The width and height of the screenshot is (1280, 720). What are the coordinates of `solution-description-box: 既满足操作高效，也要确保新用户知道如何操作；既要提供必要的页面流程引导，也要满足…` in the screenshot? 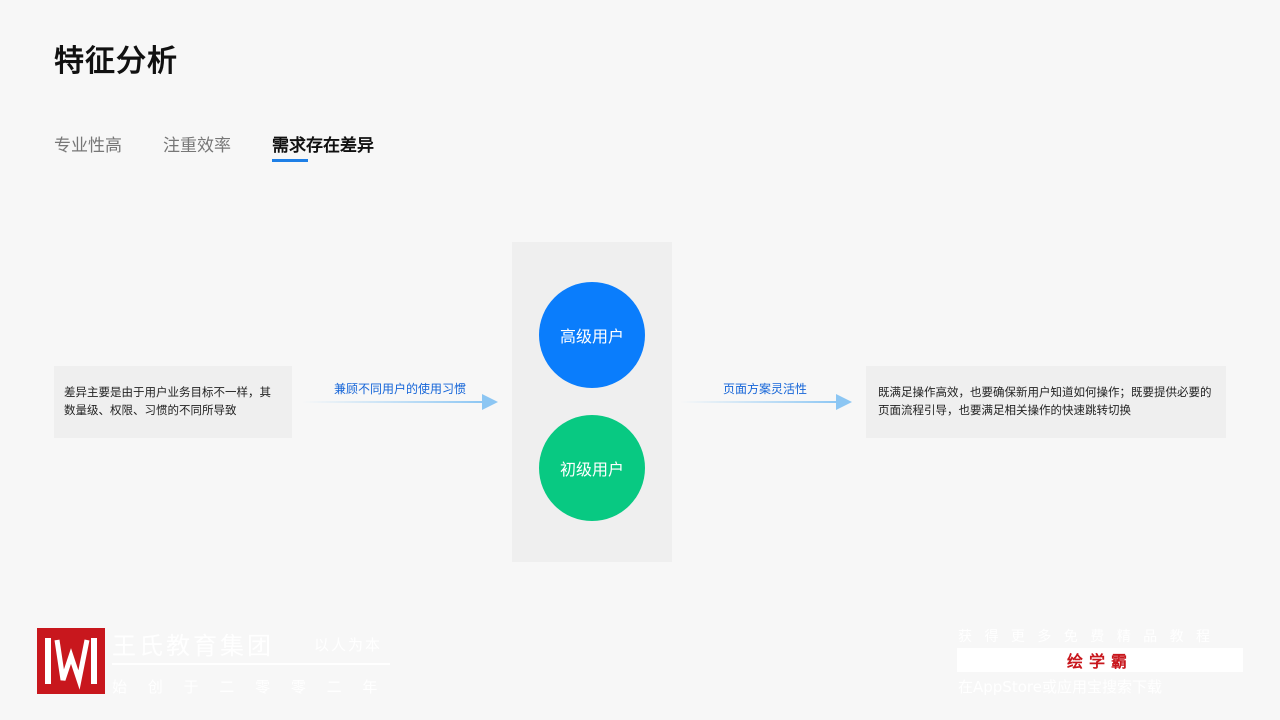 It's located at (1046, 402).